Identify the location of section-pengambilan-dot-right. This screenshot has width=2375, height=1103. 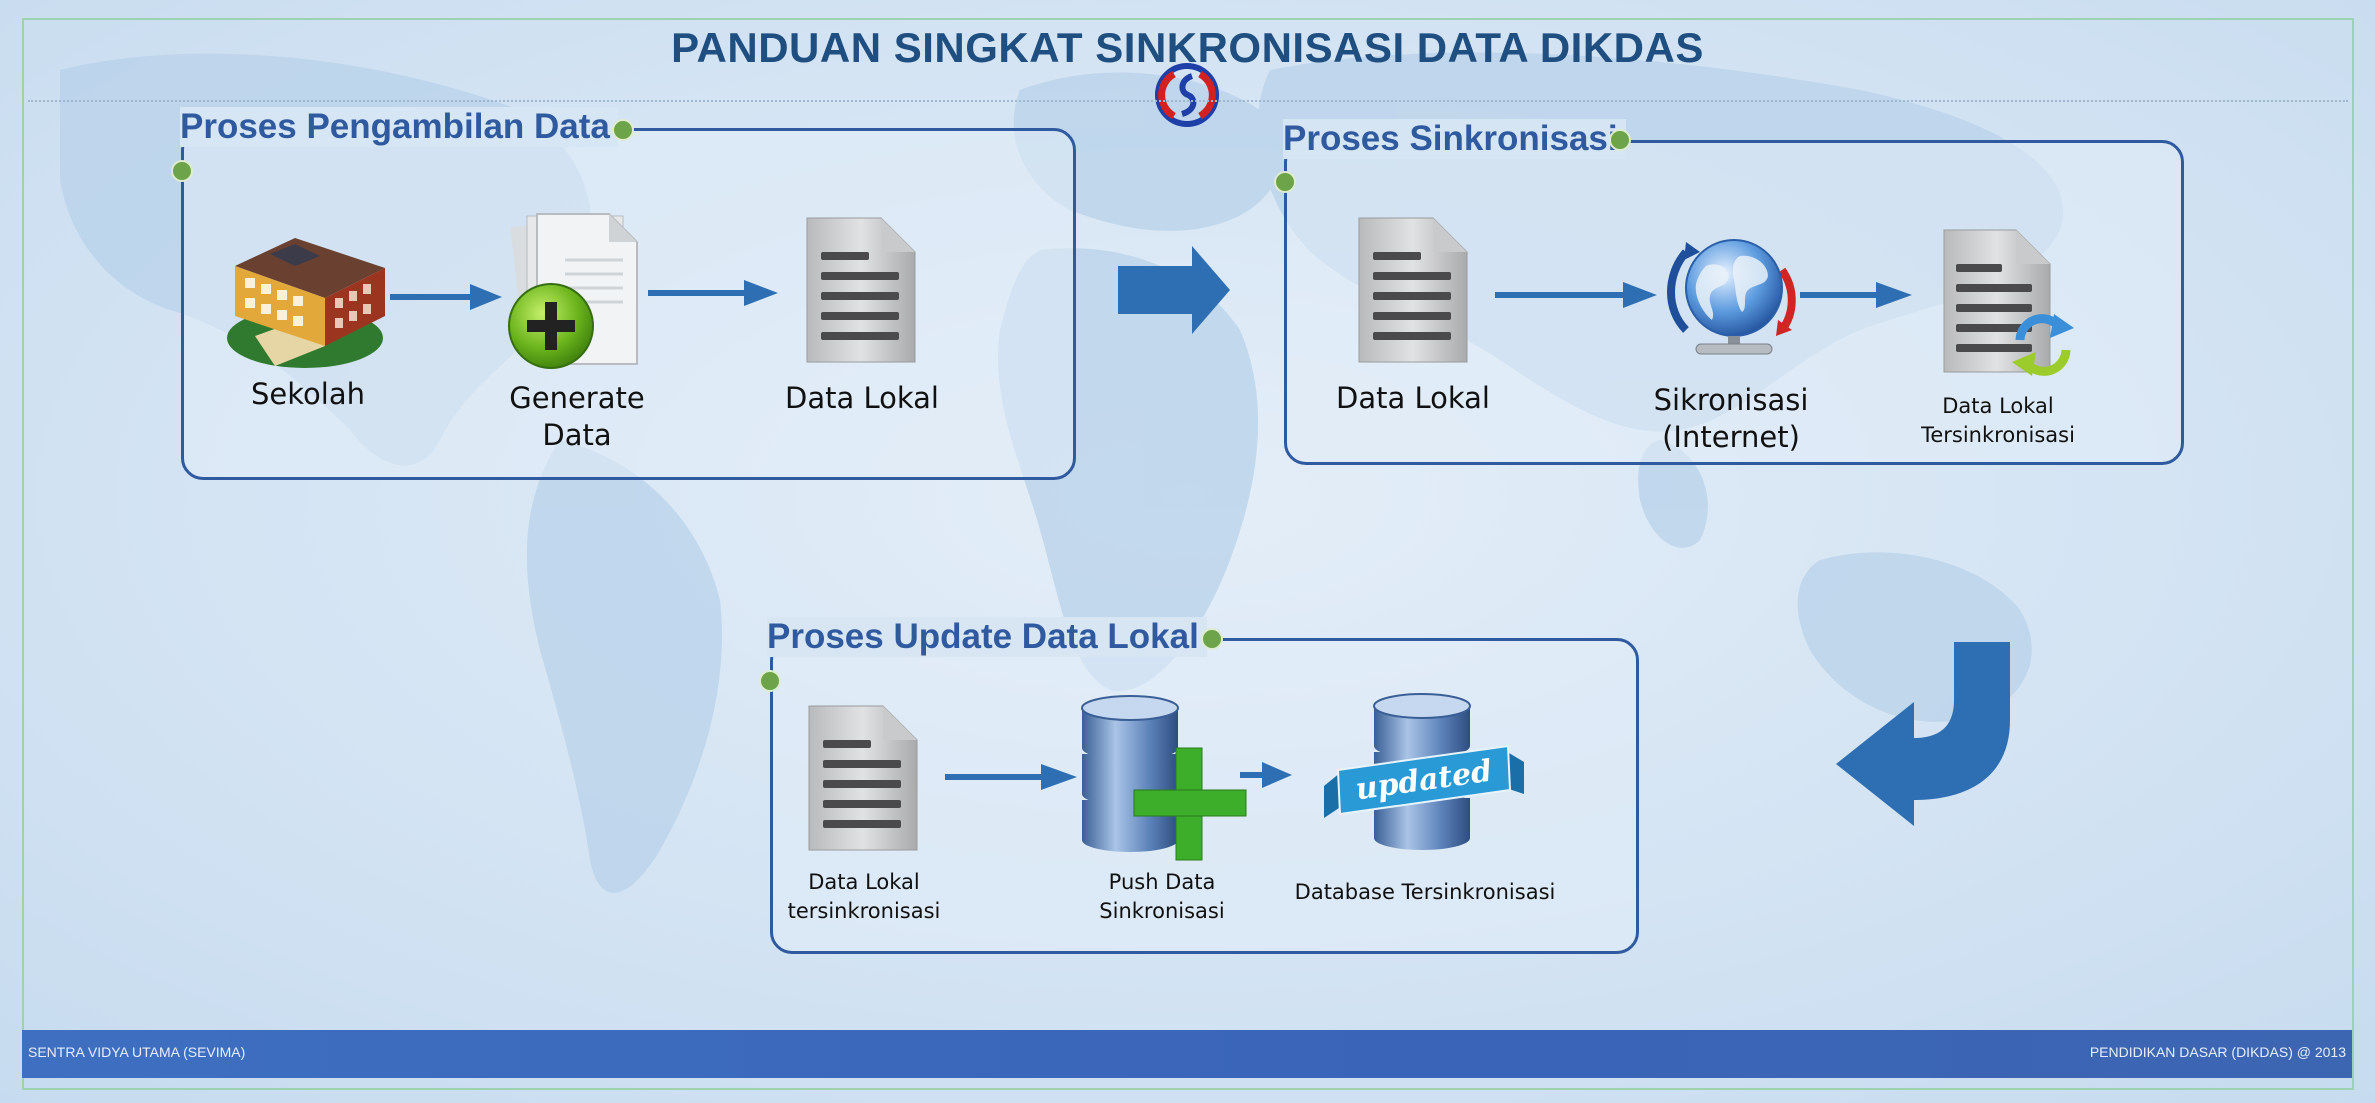
(623, 130).